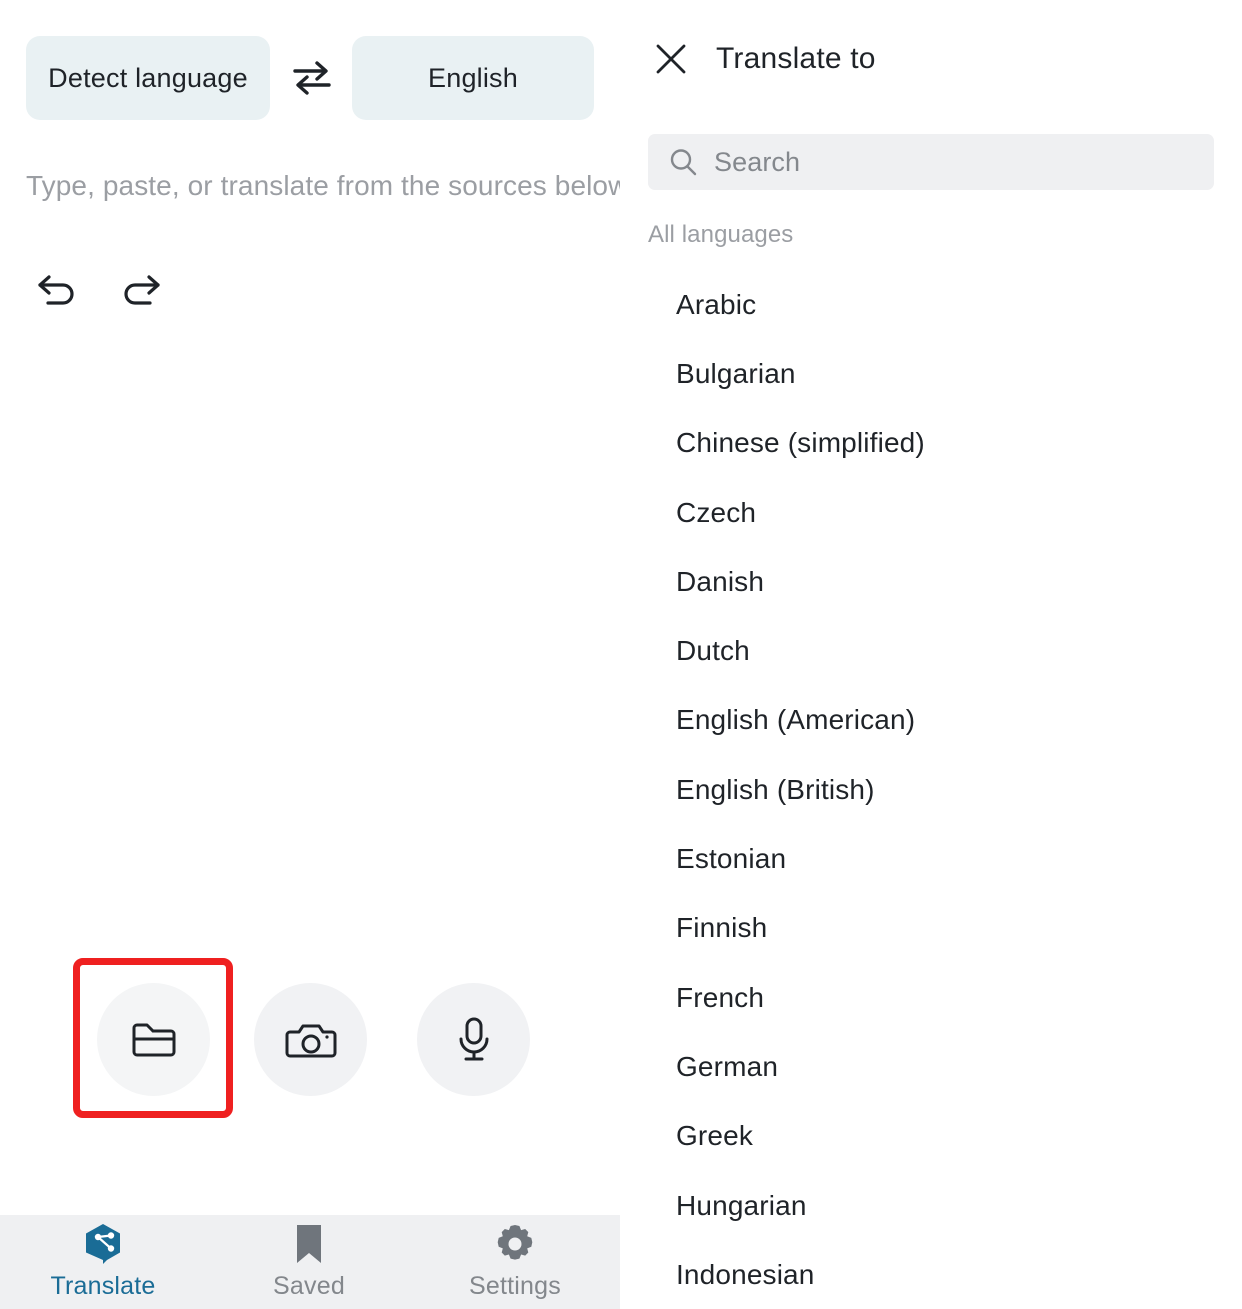 This screenshot has width=1242, height=1309. I want to click on language-list-item: French, so click(931, 997).